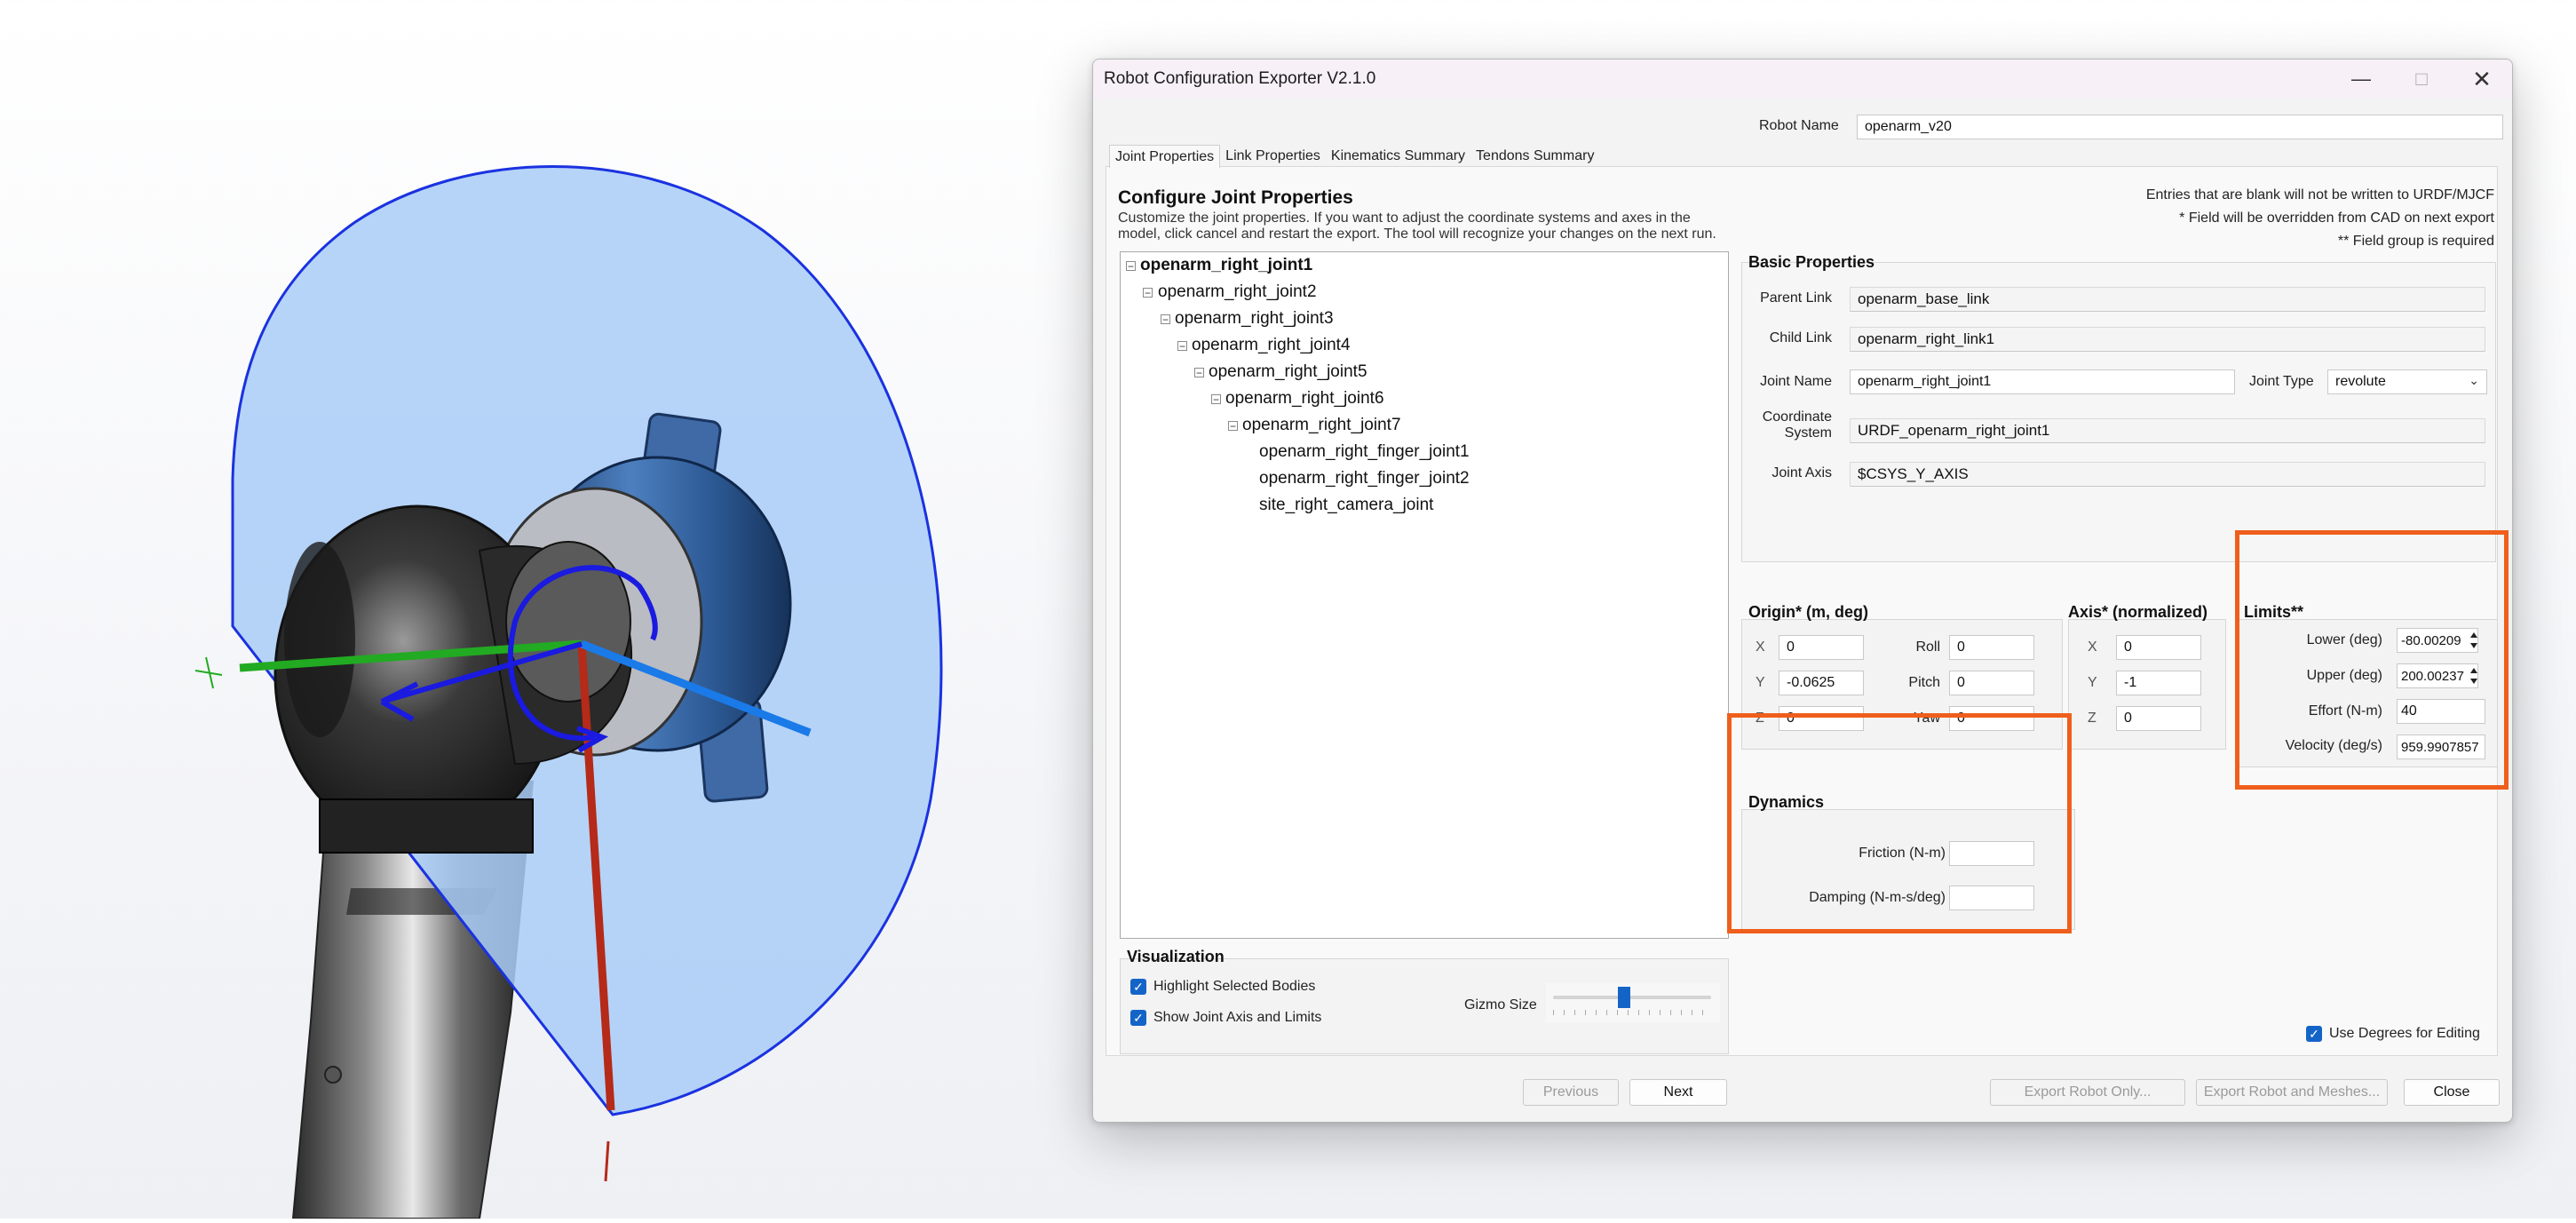 The image size is (2576, 1223). What do you see at coordinates (1632, 1012) in the screenshot?
I see `slider-ticks` at bounding box center [1632, 1012].